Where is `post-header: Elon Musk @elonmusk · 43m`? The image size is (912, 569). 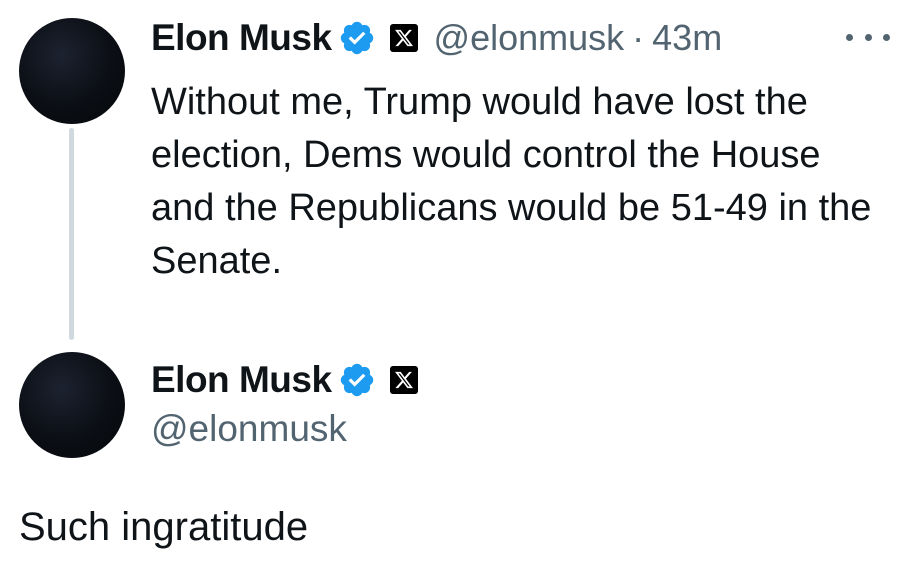
post-header: Elon Musk @elonmusk · 43m is located at coordinates (436, 38).